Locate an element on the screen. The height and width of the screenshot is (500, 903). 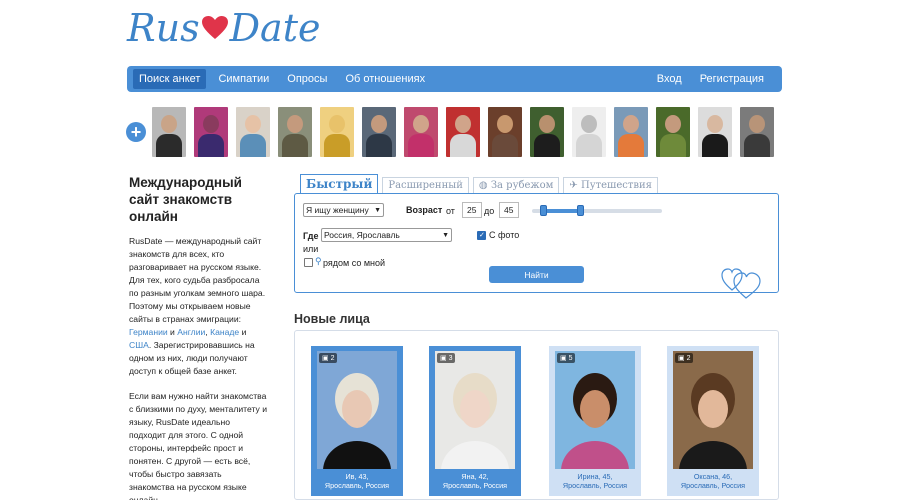
site-logo: Rus Date is located at coordinates (223, 28).